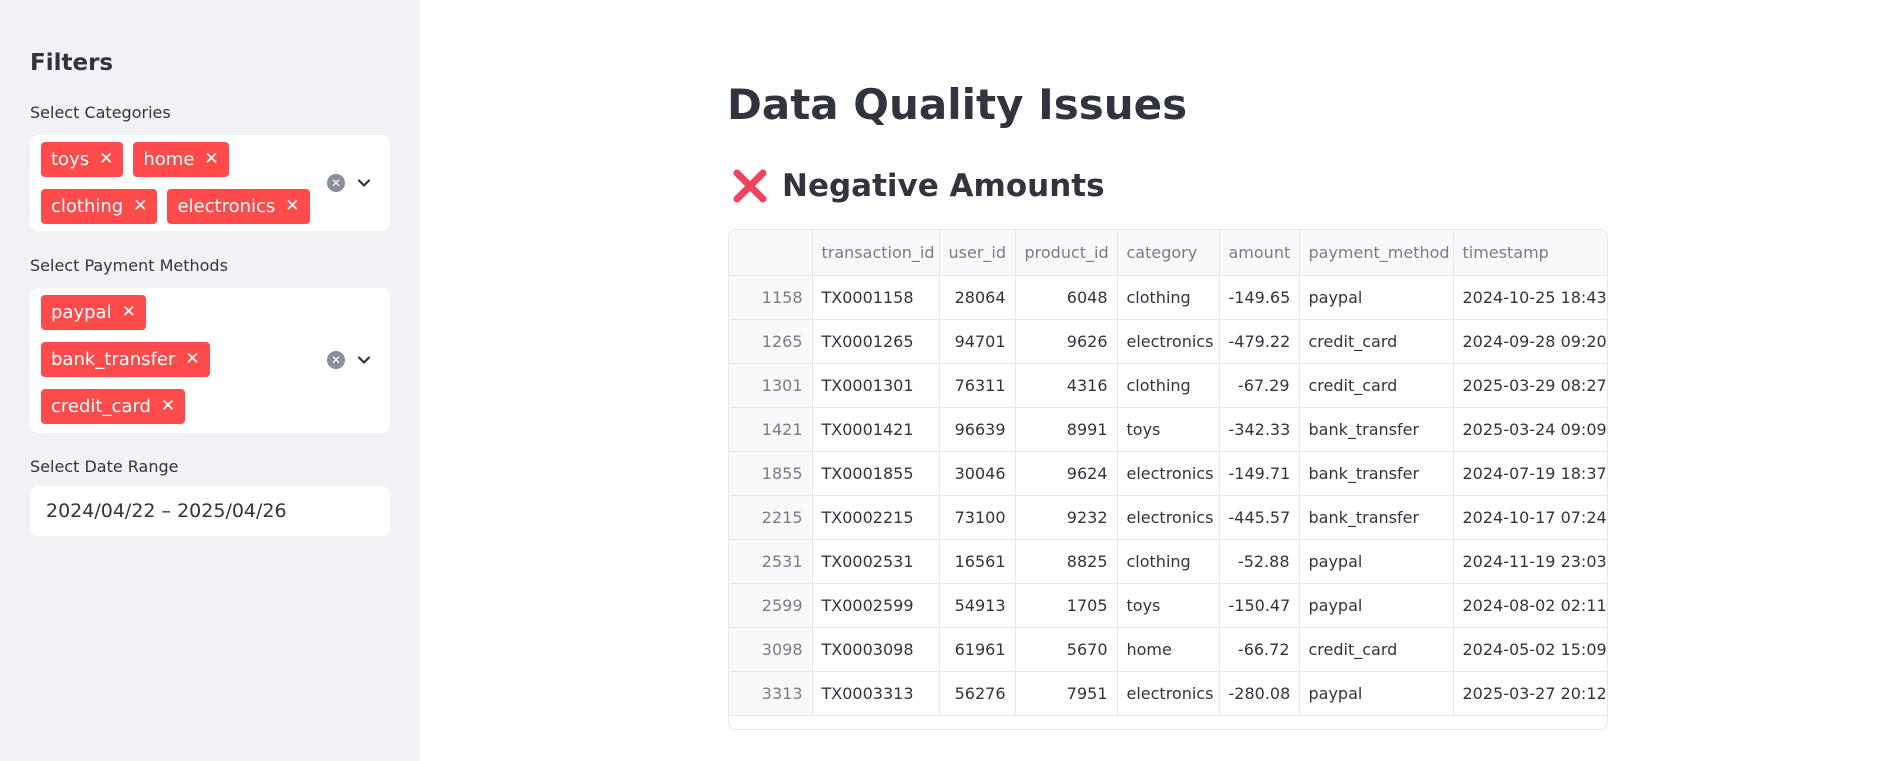 The height and width of the screenshot is (761, 1904). I want to click on table-cell: 28064, so click(977, 297).